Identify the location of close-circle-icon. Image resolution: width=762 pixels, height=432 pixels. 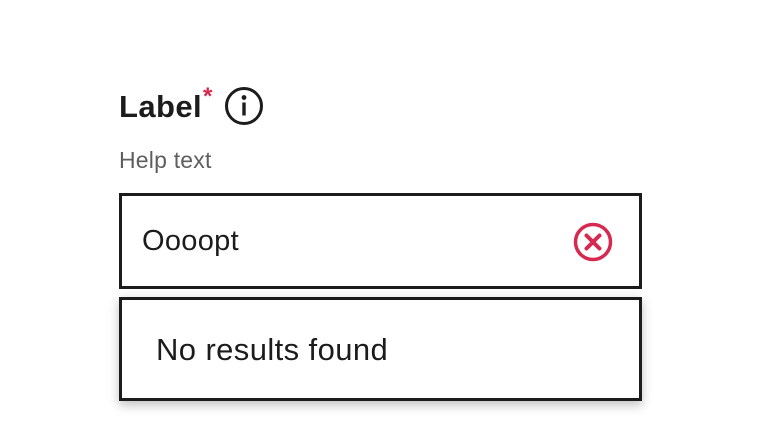
(593, 242).